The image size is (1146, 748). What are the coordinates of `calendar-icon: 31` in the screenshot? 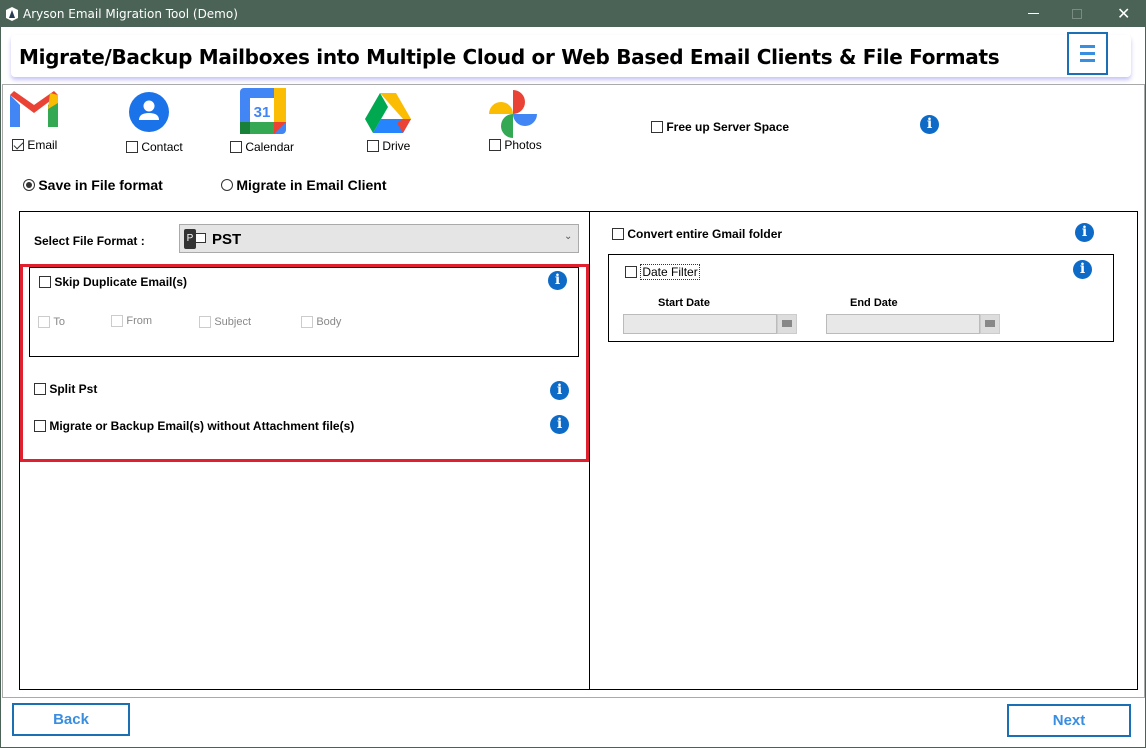 It's located at (263, 111).